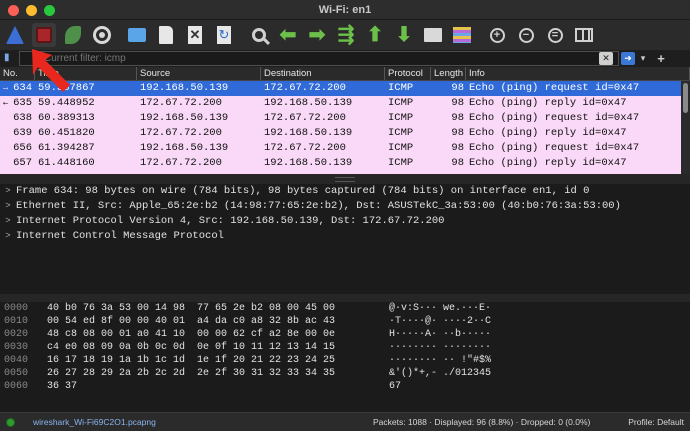 This screenshot has height=431, width=690. I want to click on stop-capture-button, so click(44, 35).